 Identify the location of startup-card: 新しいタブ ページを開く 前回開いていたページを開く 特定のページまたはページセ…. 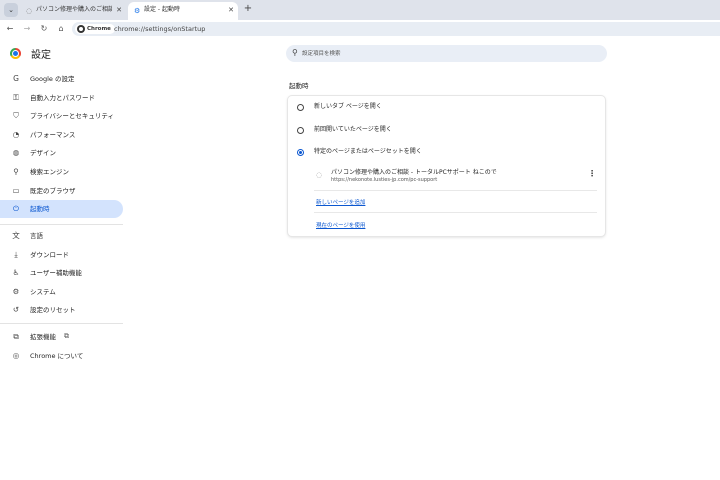
(446, 166).